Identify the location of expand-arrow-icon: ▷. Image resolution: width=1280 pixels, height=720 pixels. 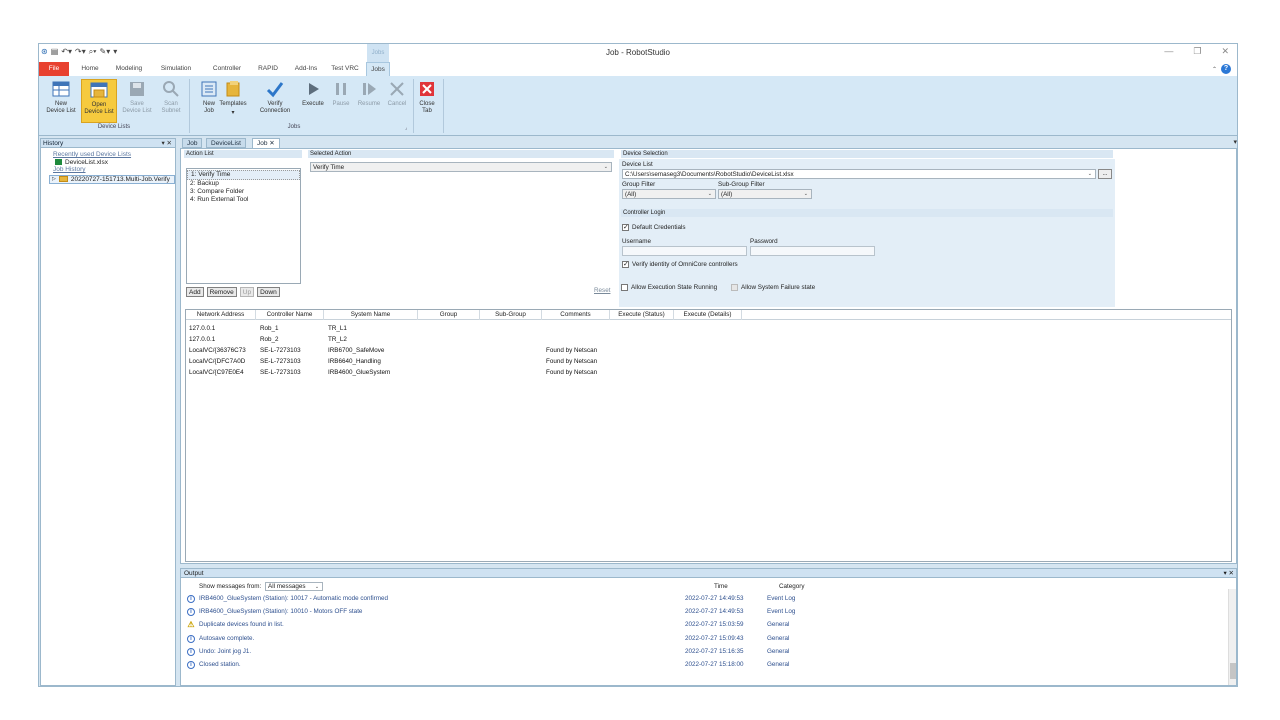
(54, 180).